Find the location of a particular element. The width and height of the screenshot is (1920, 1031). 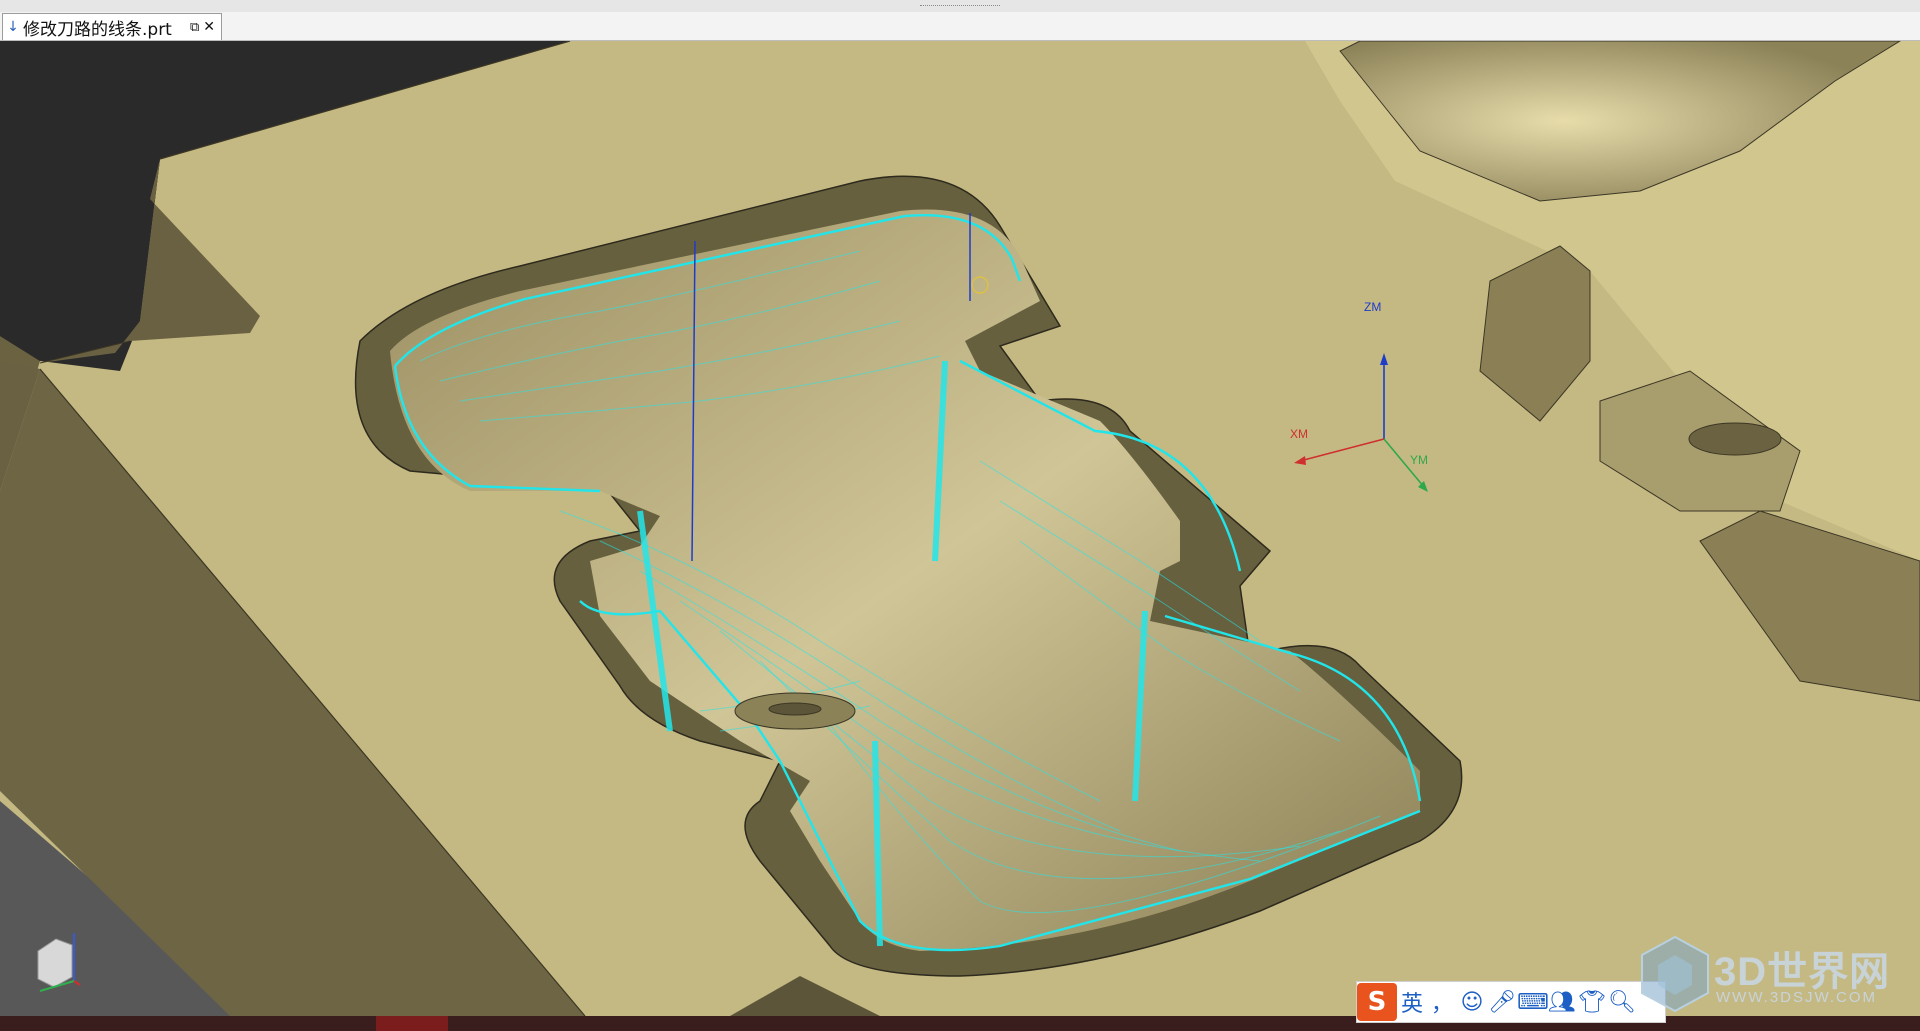

tab-document: ↓ 修改刀路的线条.prt ⧉ ✕ is located at coordinates (112, 26).